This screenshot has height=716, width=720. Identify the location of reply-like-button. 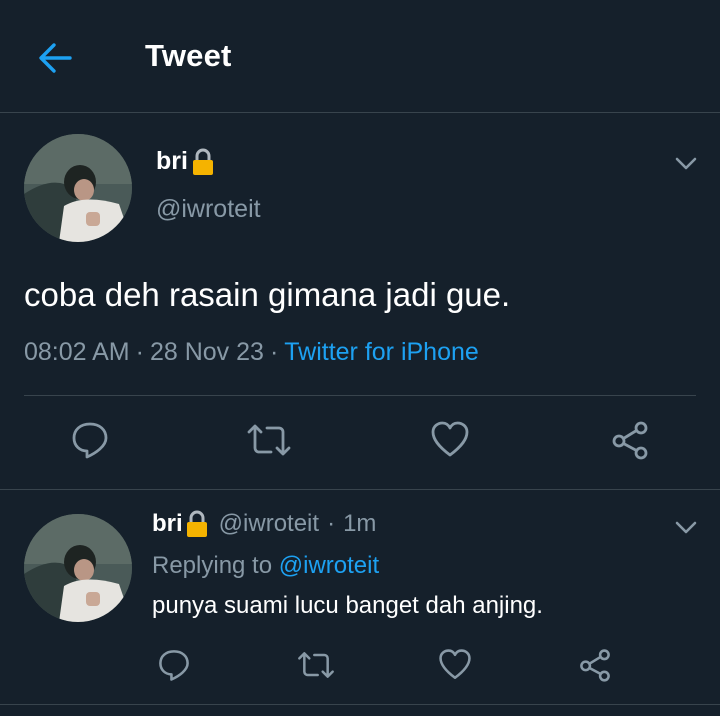
(455, 667).